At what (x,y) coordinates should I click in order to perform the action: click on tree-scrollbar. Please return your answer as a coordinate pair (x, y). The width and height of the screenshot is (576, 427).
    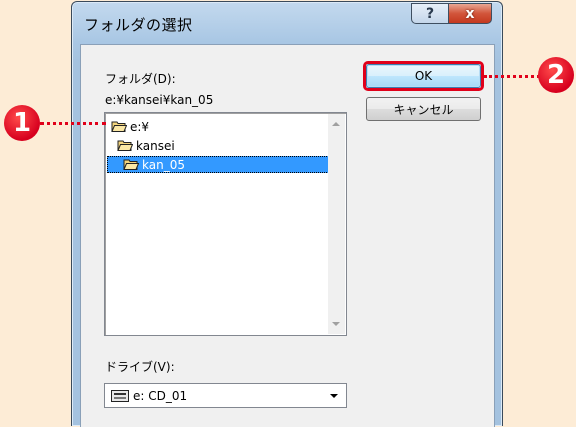
    Looking at the image, I should click on (336, 224).